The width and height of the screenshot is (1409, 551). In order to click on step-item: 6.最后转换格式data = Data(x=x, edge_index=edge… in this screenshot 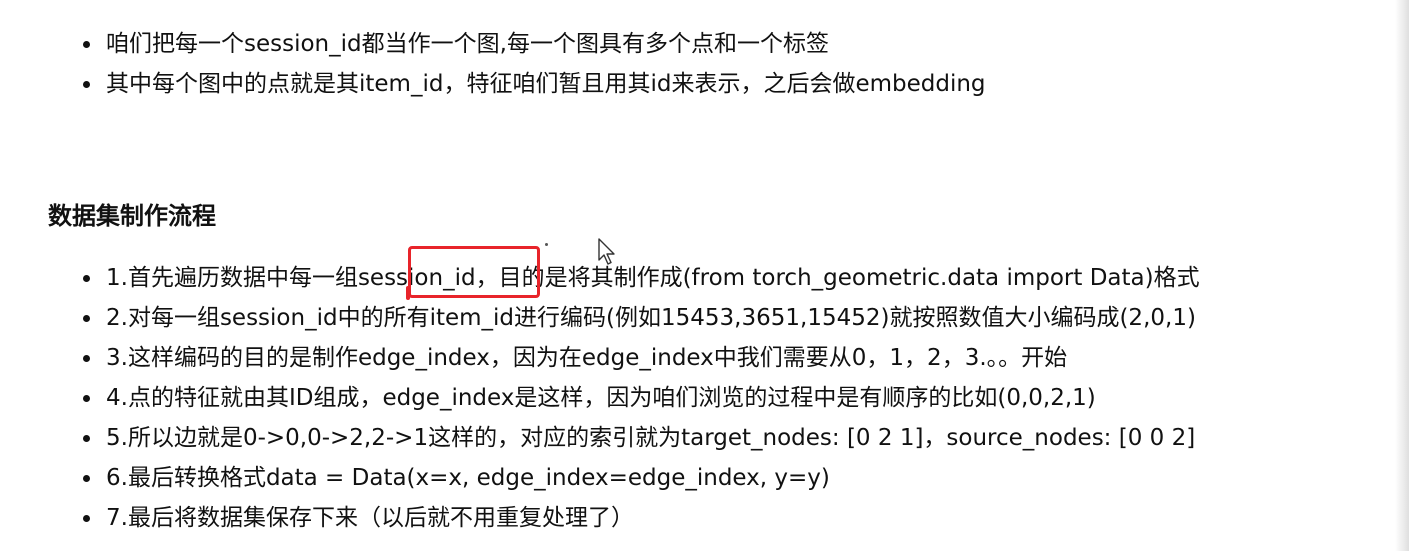, I will do `click(600, 478)`.